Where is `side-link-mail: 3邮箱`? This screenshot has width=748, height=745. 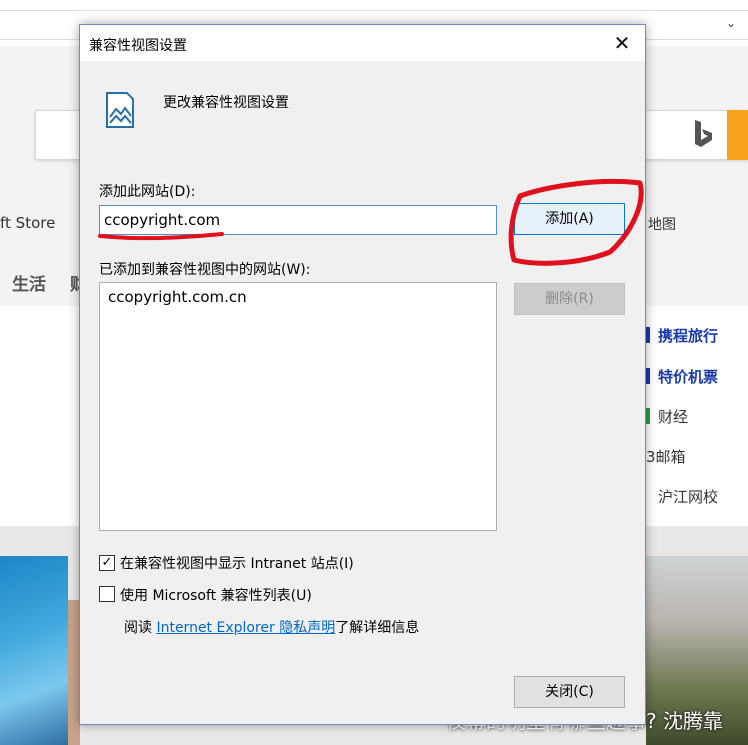 side-link-mail: 3邮箱 is located at coordinates (666, 456).